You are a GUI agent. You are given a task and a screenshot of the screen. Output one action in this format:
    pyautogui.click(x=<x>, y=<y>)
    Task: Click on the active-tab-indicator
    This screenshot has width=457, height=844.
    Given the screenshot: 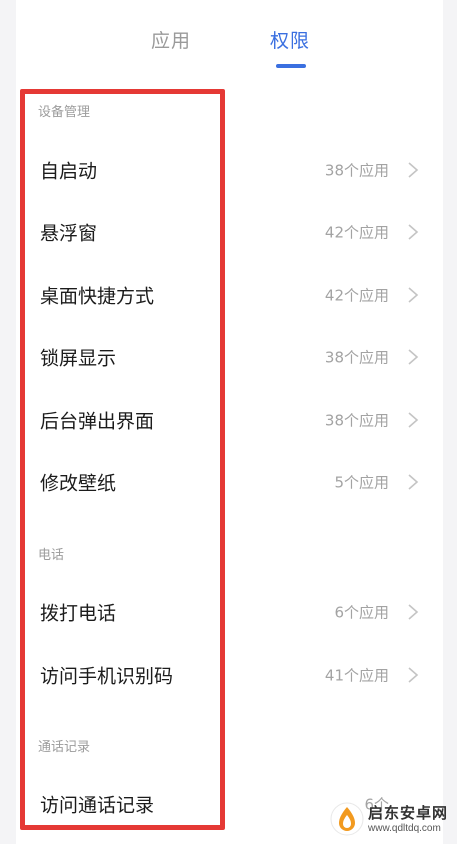 What is the action you would take?
    pyautogui.click(x=291, y=66)
    